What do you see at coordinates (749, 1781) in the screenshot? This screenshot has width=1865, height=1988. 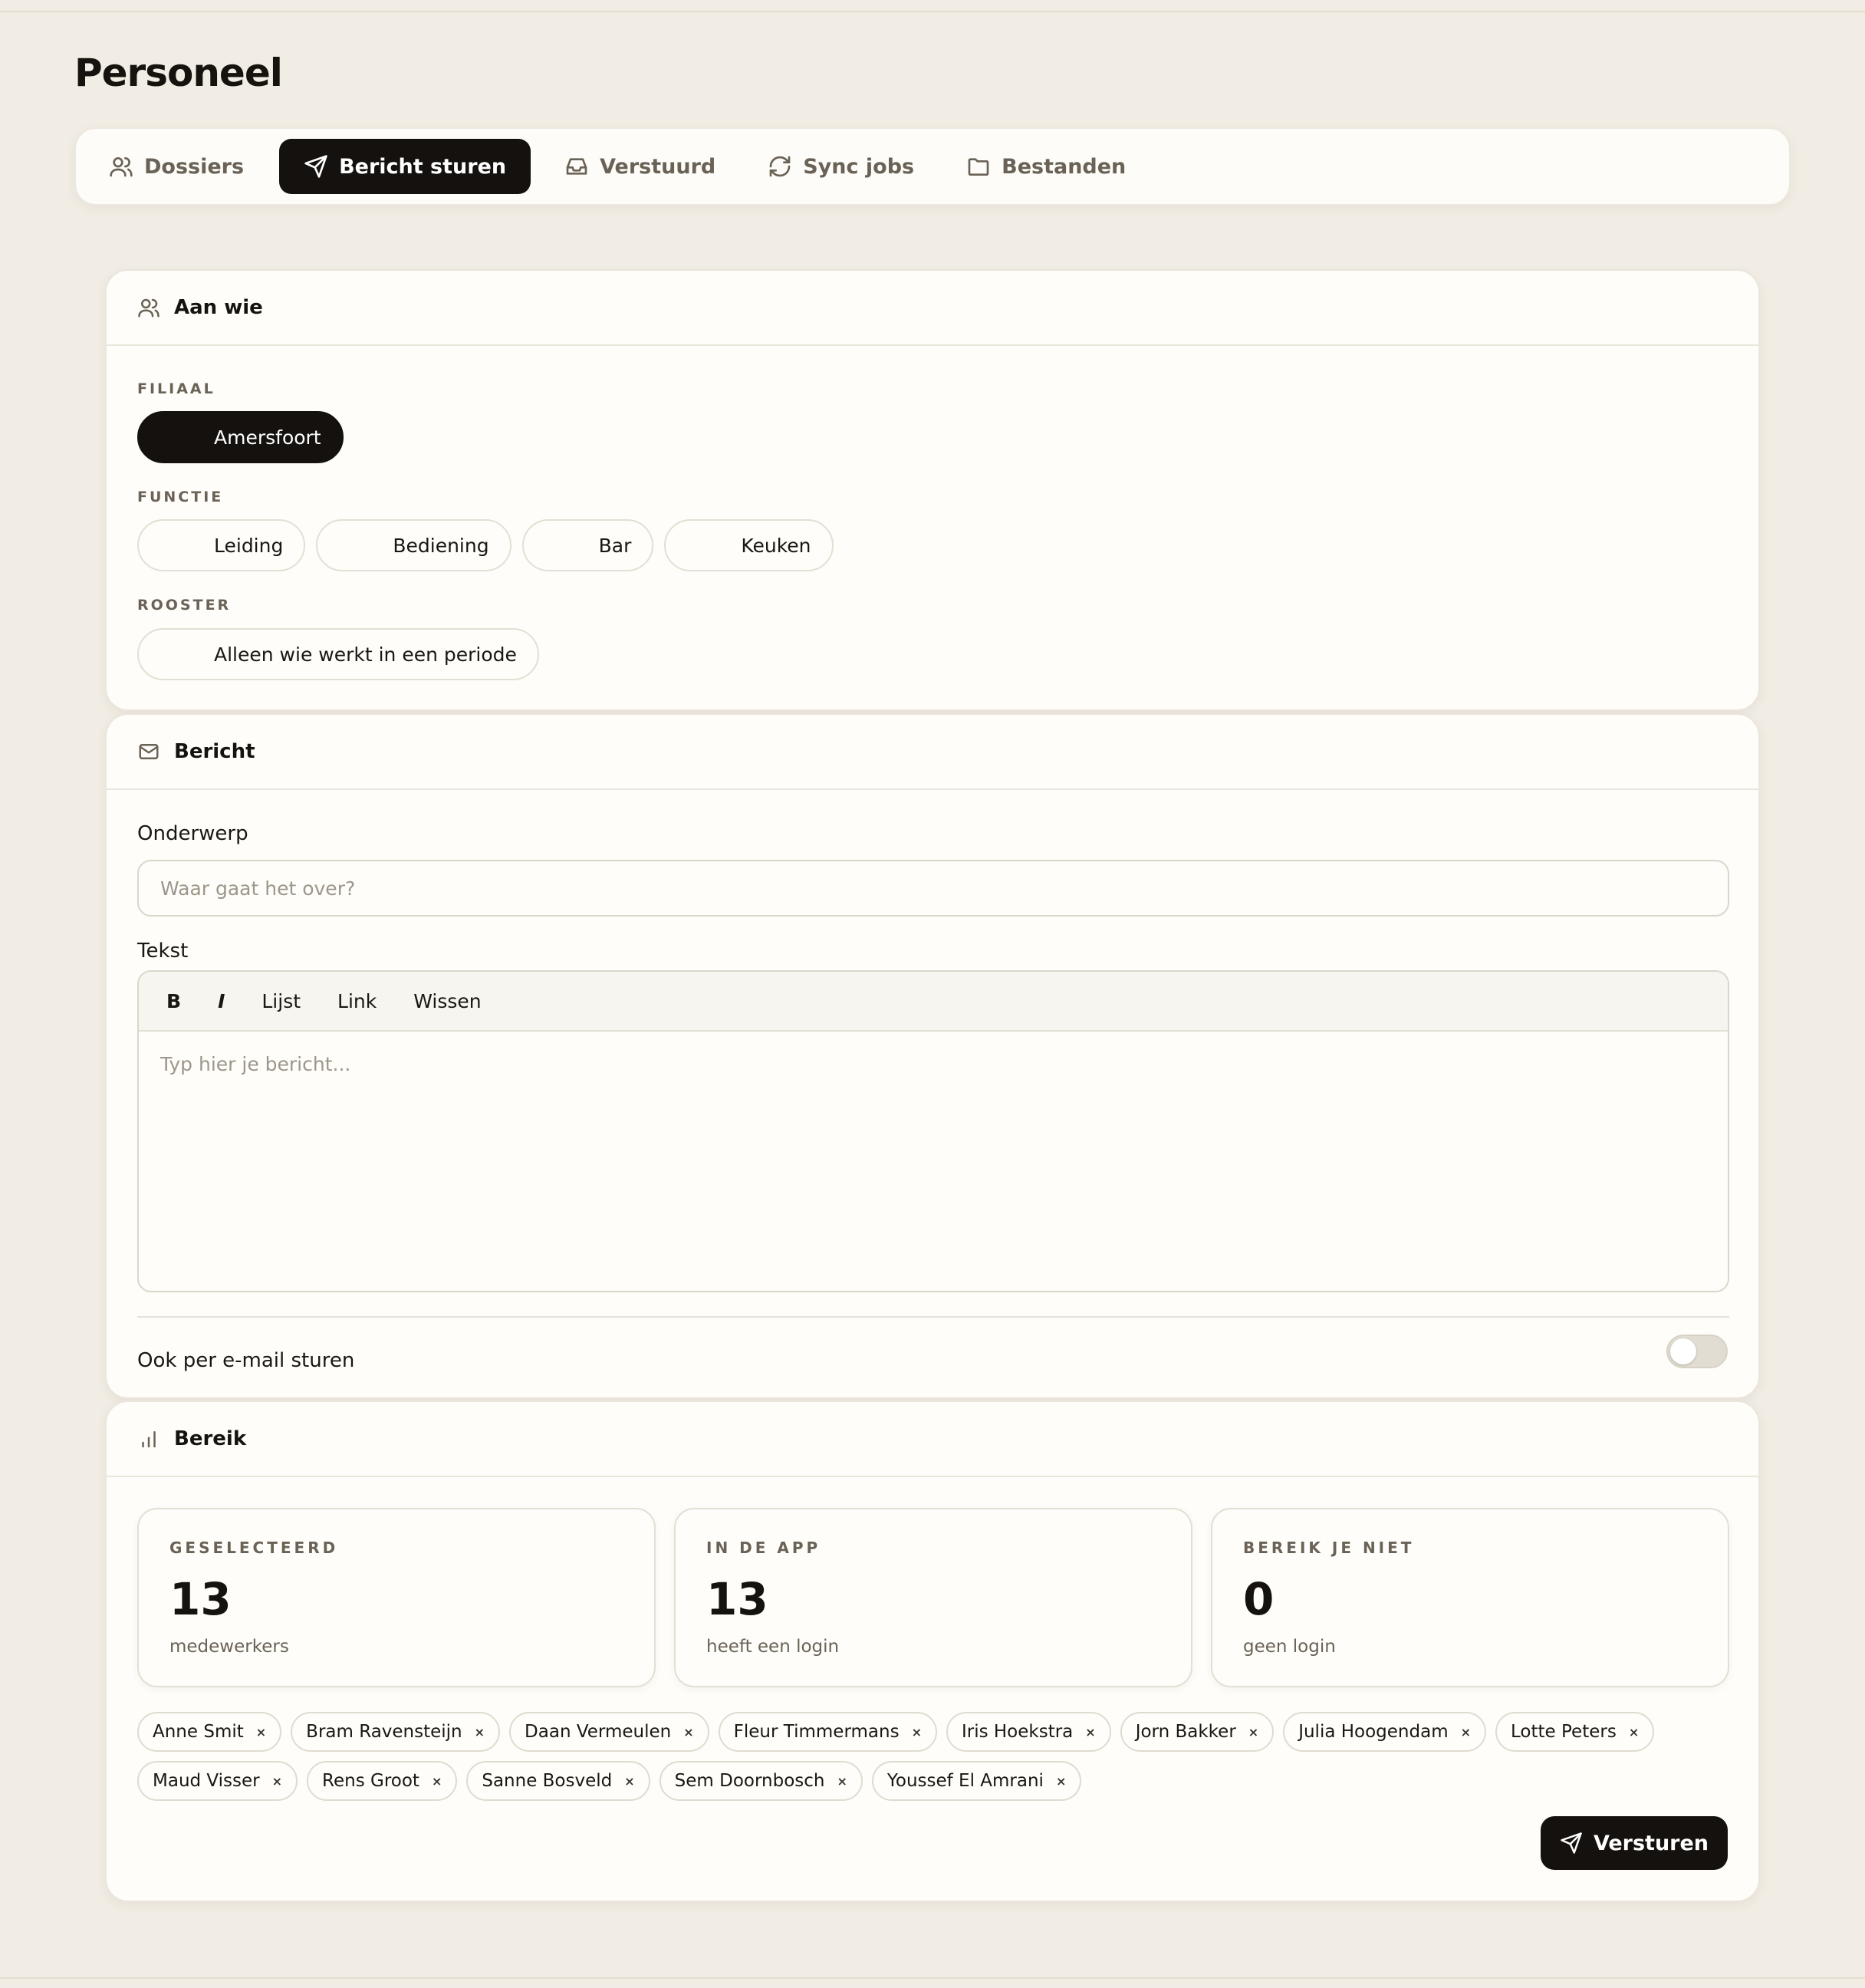 I see `tag-name: Sem Doornbosch` at bounding box center [749, 1781].